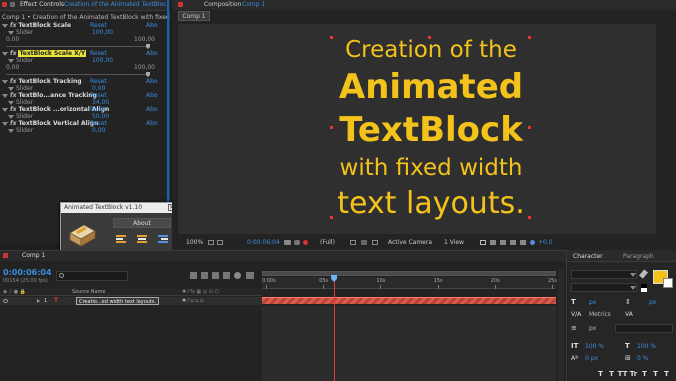 This screenshot has width=676, height=381. I want to click on effect-row: fx TextBlock Vertical Align Reset Abo, so click(84, 123).